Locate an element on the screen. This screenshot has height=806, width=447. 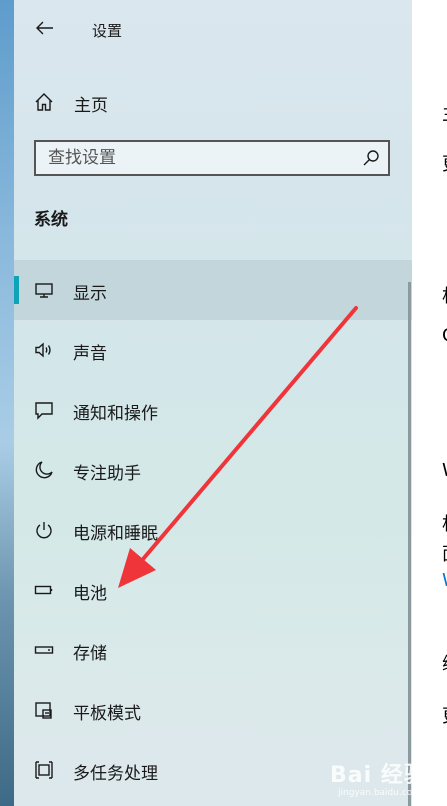
multitasking-icon is located at coordinates (44, 770).